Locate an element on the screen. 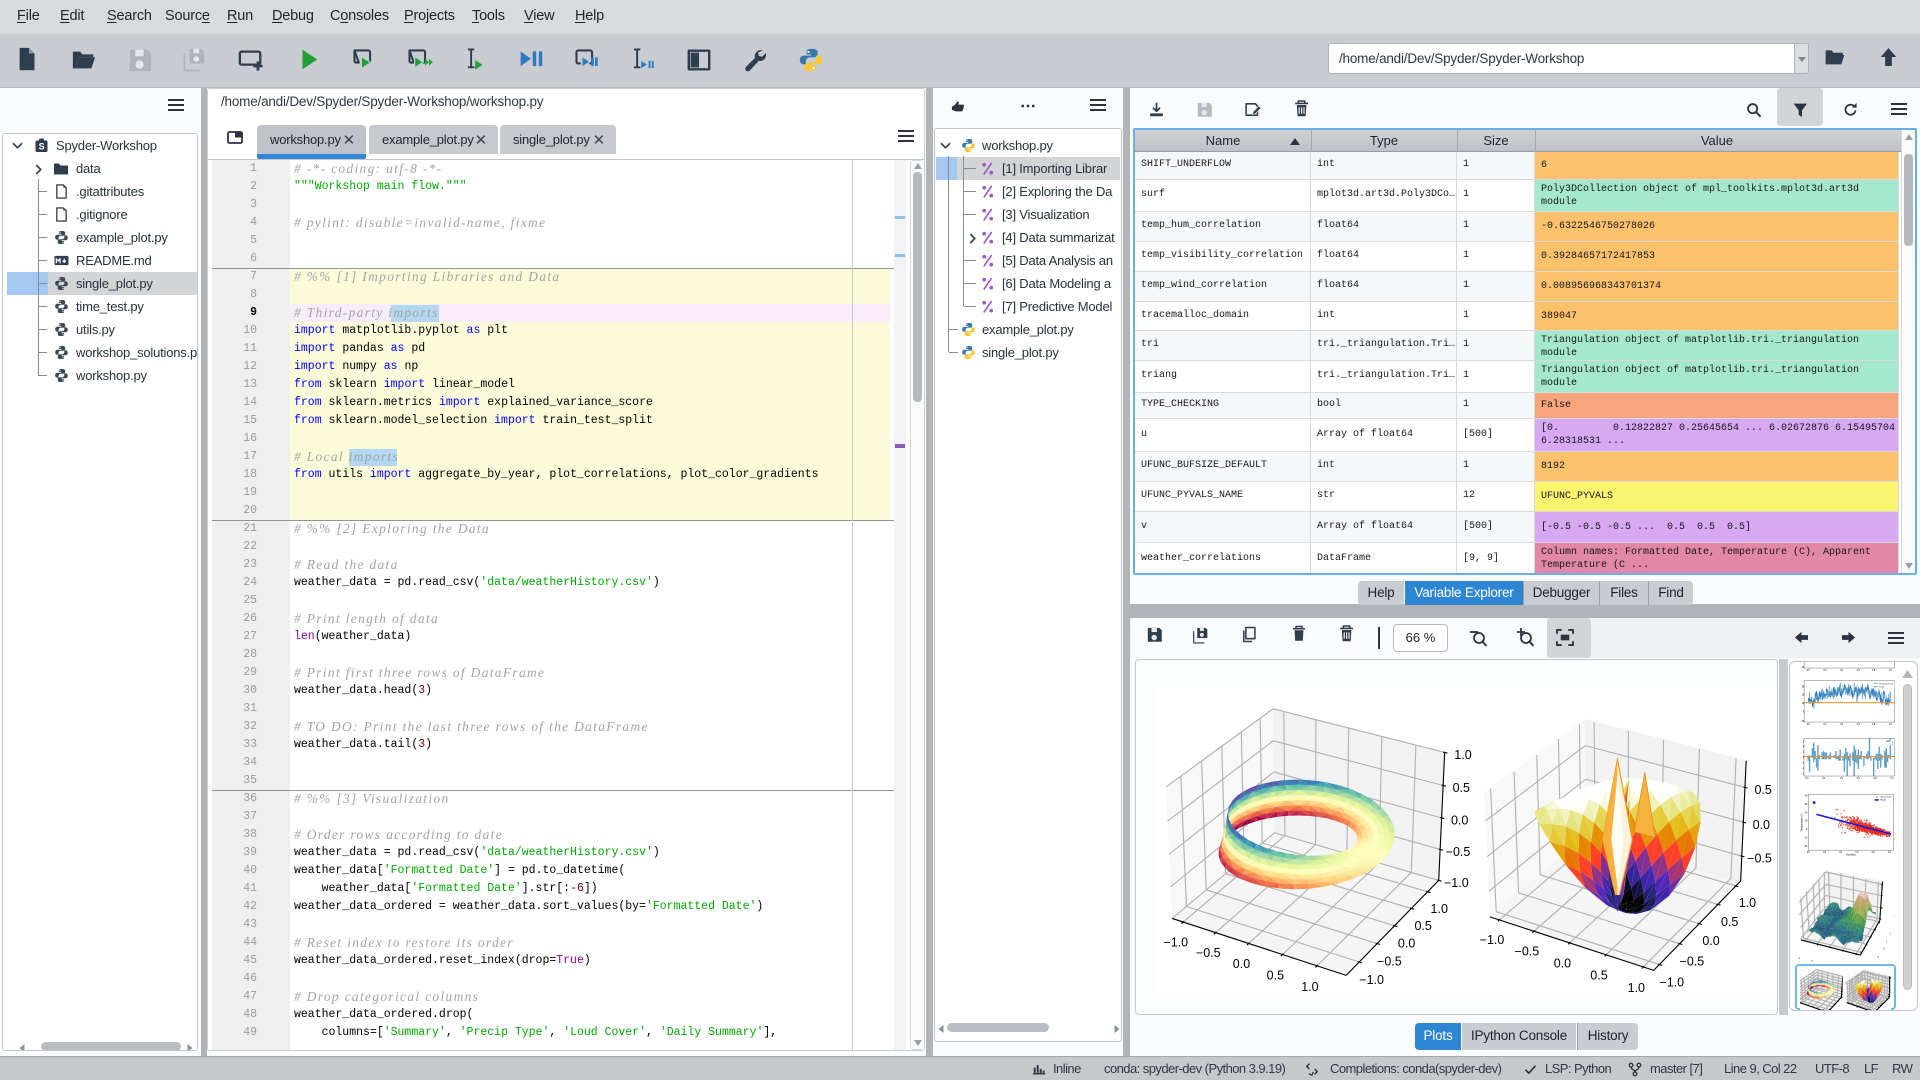  svg-text: Model is located at coordinates (1883, 801).